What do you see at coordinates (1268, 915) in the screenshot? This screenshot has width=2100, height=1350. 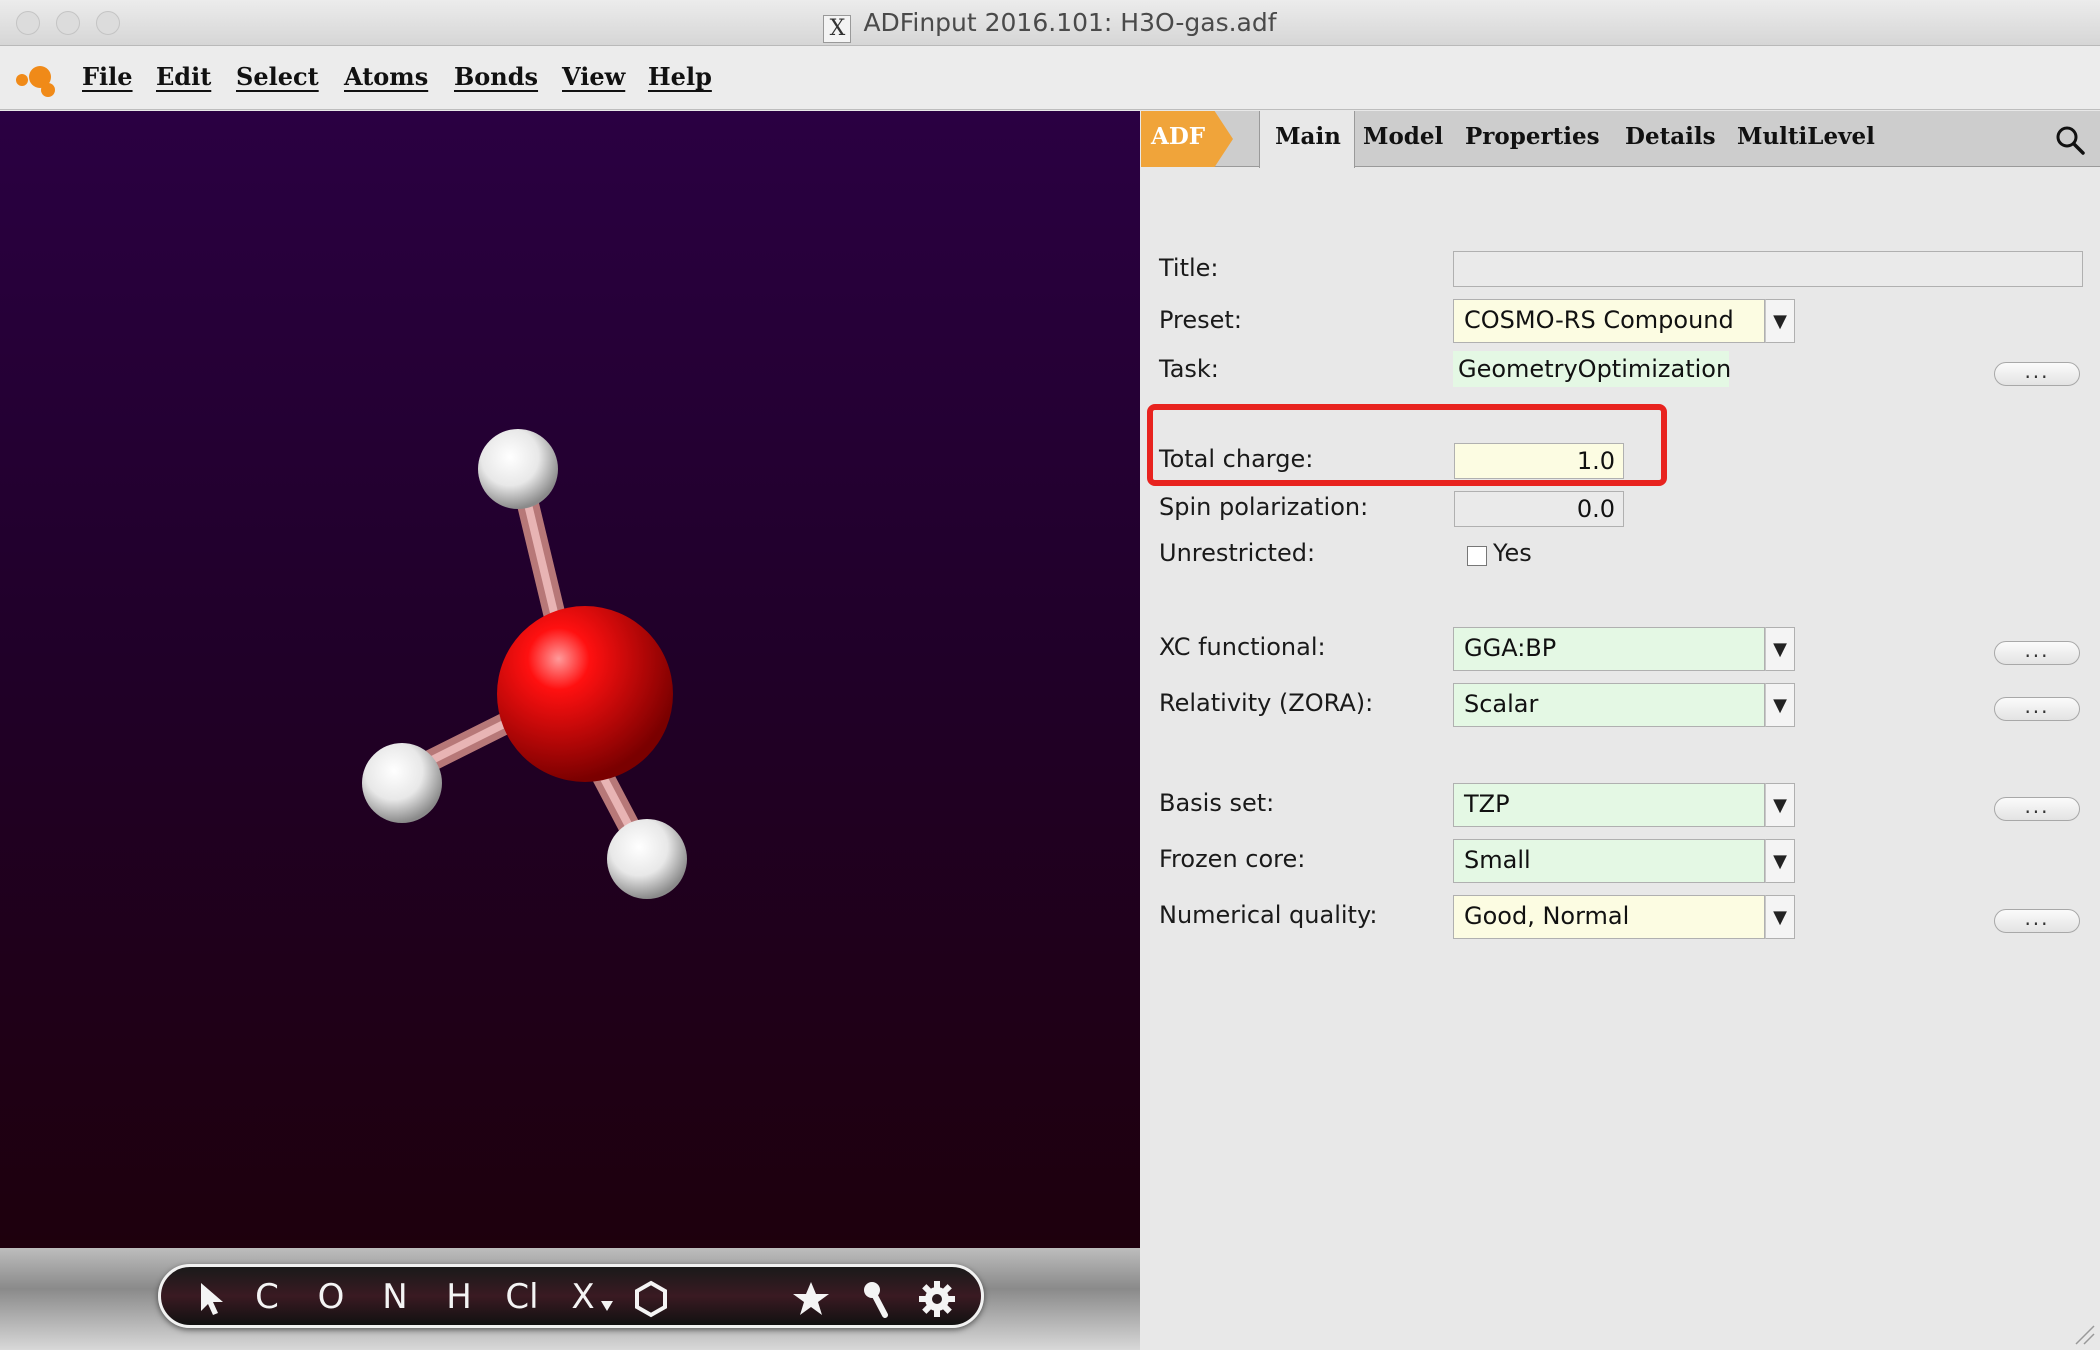 I see `numerical-quality-label: Numerical quality:` at bounding box center [1268, 915].